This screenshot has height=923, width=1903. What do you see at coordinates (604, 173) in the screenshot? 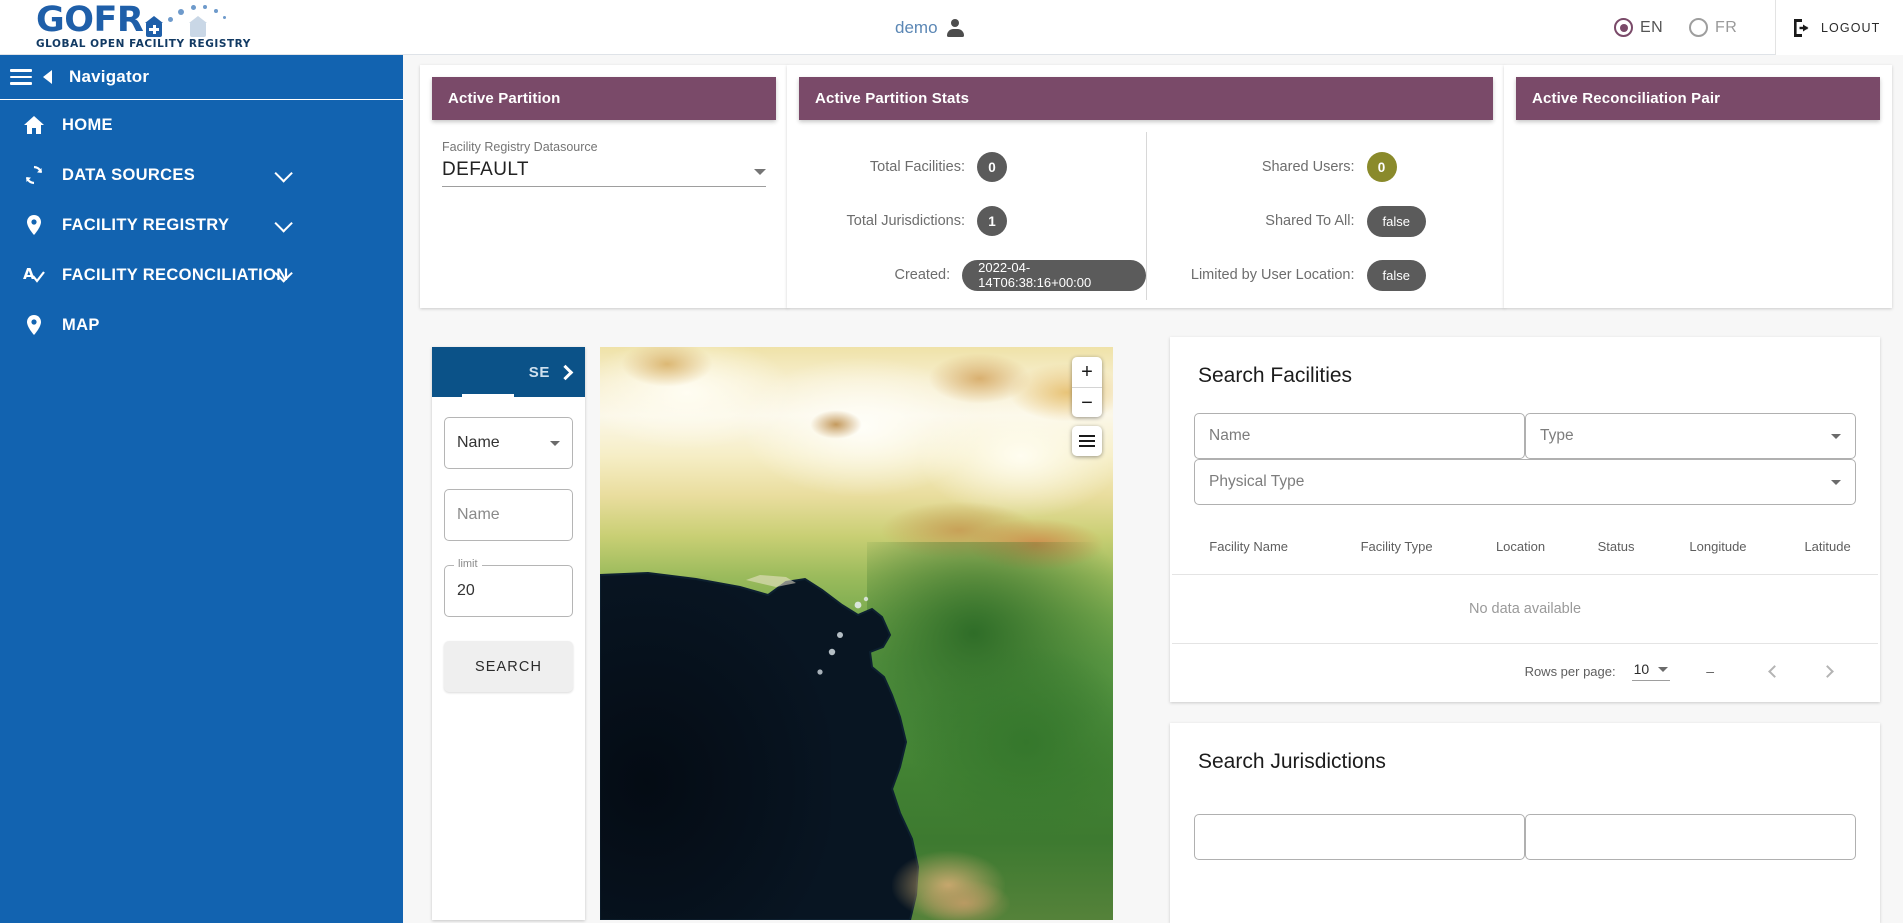
I see `datasource-select: DEFAULT` at bounding box center [604, 173].